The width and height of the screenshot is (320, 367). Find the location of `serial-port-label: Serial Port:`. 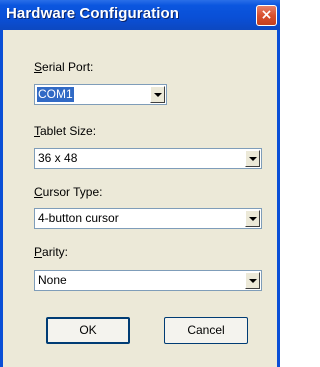

serial-port-label: Serial Port: is located at coordinates (63, 67).